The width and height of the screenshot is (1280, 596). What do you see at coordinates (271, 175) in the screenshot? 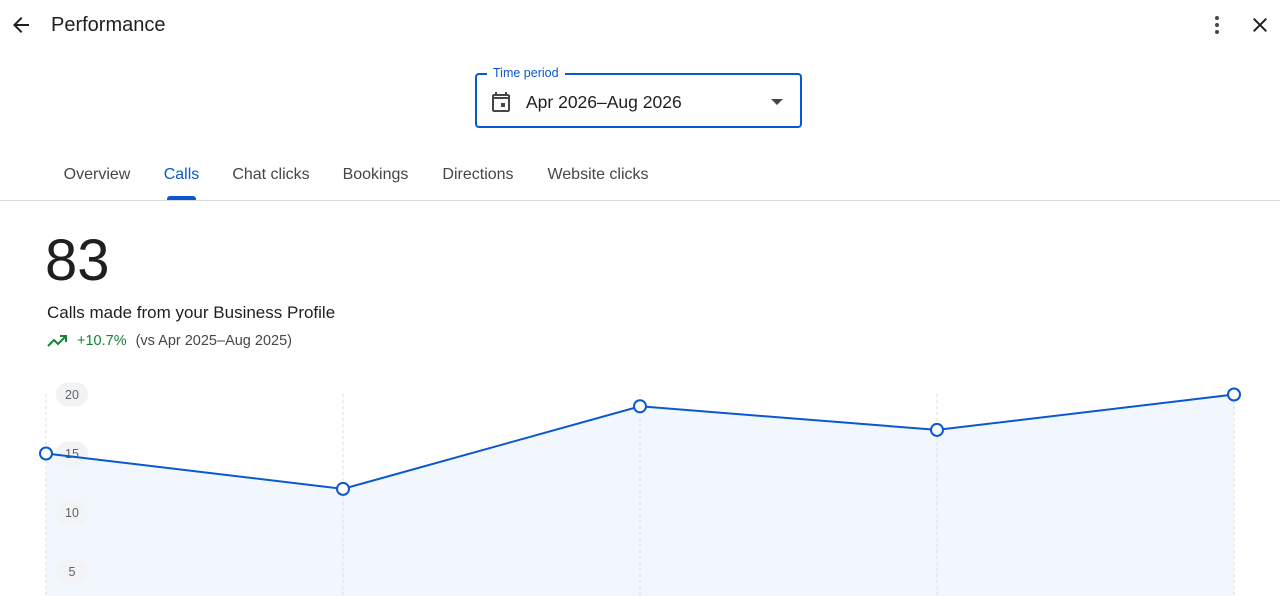
I see `tab-chat-clicks: Chat clicks` at bounding box center [271, 175].